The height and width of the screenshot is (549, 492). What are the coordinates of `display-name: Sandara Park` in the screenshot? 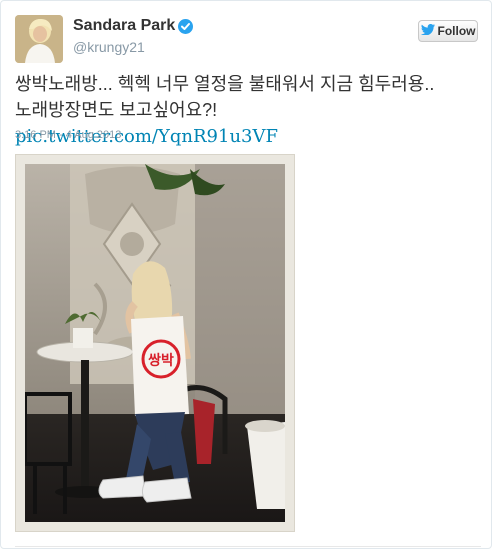 It's located at (124, 26).